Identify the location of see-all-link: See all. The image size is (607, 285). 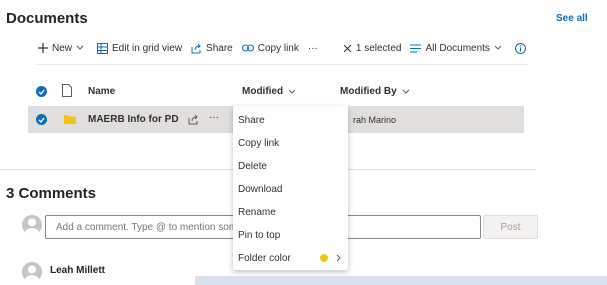
(572, 18).